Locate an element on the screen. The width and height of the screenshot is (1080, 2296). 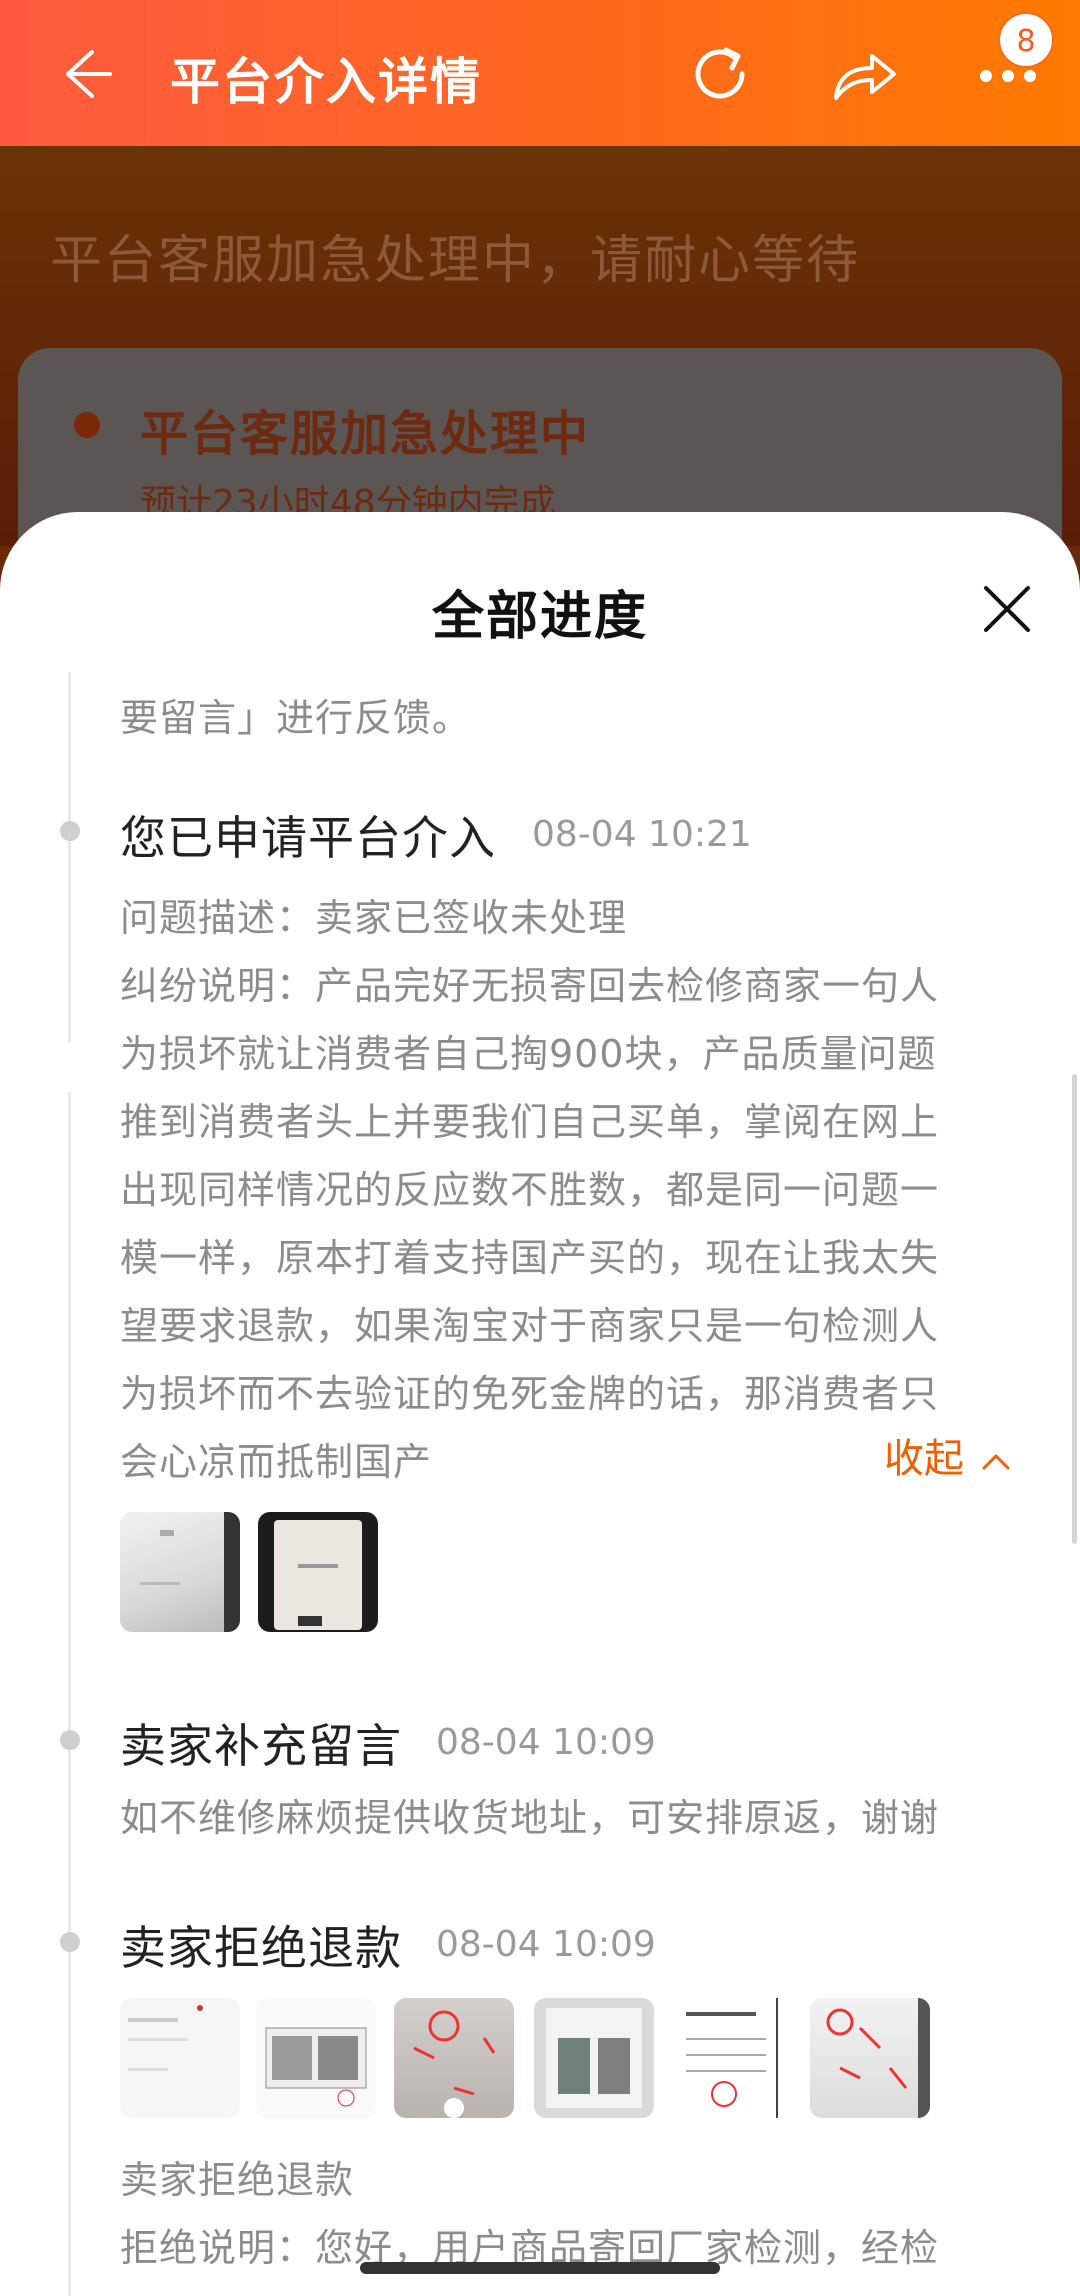
text-line: 为损坏就让消费者自己掏900块，产品质量问题 is located at coordinates (528, 1054).